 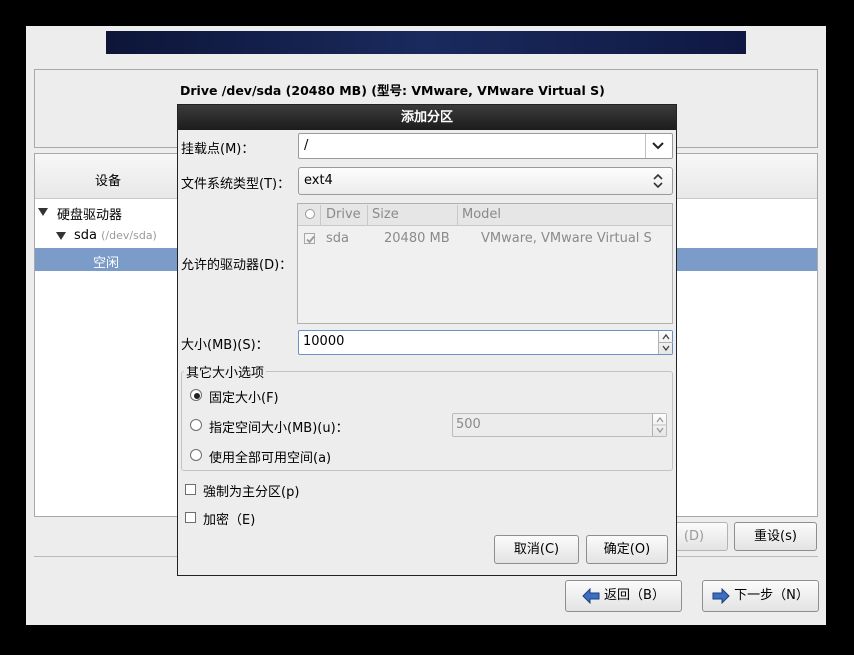 I want to click on drive-checkbox, so click(x=309, y=238).